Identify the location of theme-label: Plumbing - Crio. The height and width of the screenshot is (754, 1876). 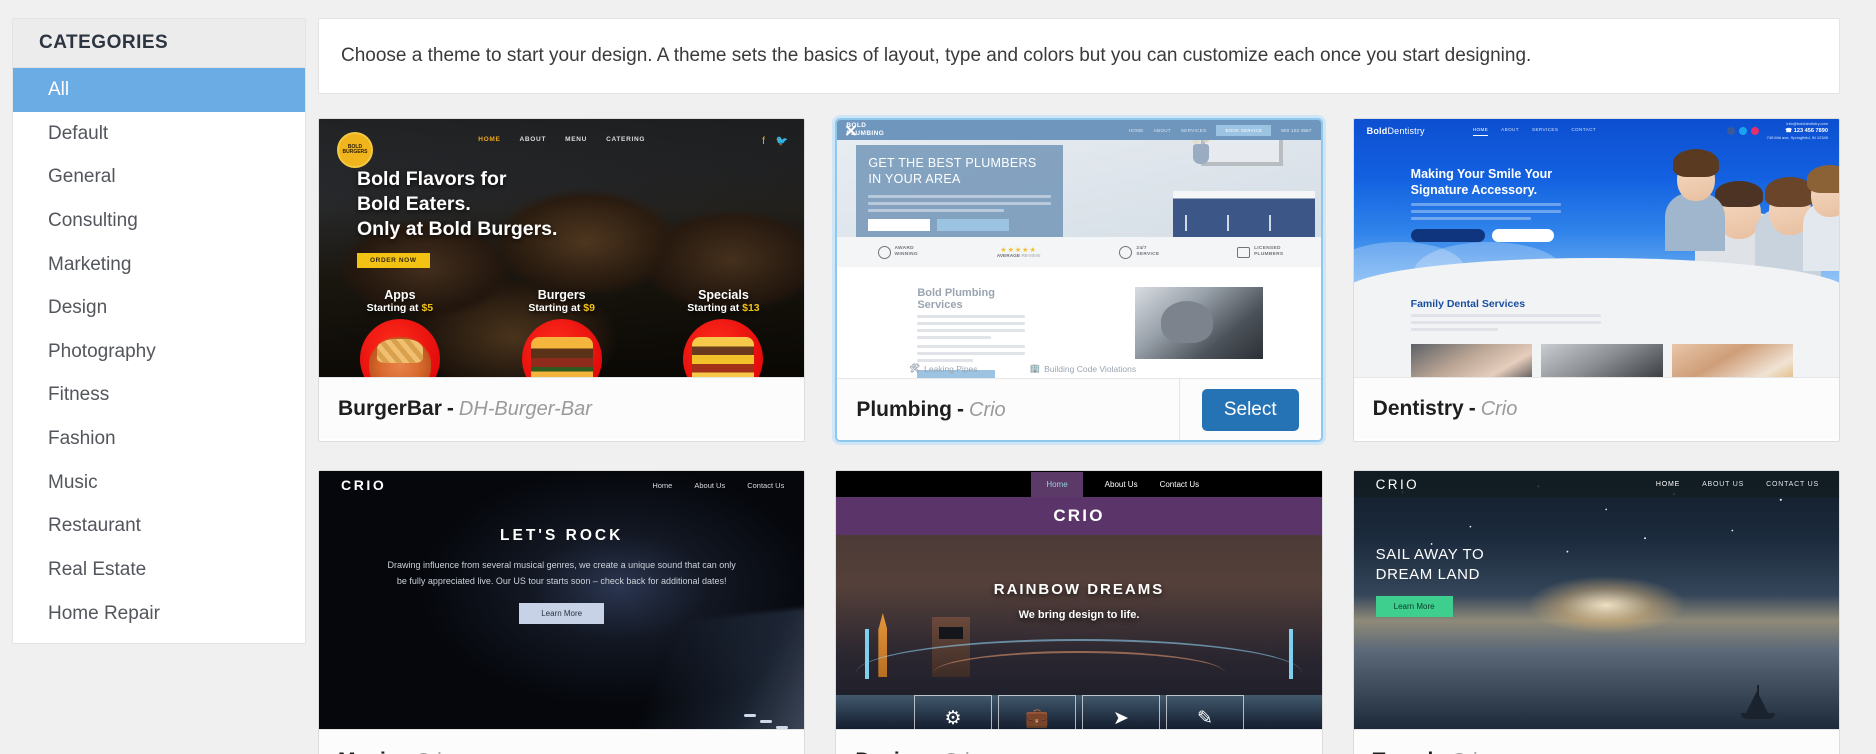
(930, 410).